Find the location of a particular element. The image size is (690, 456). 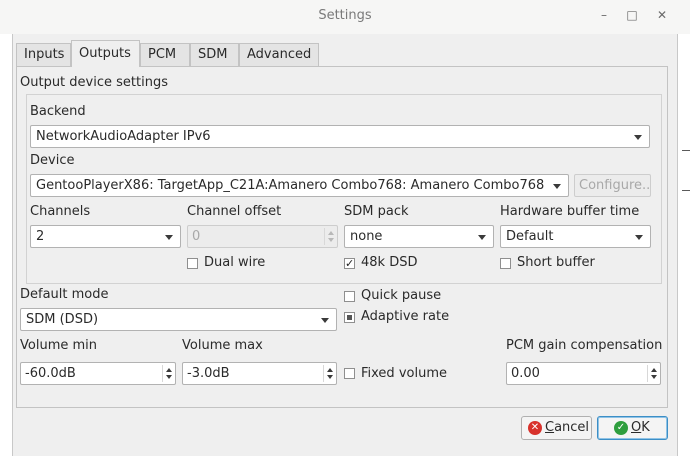

adaptive-rate-checkbox is located at coordinates (349, 317).